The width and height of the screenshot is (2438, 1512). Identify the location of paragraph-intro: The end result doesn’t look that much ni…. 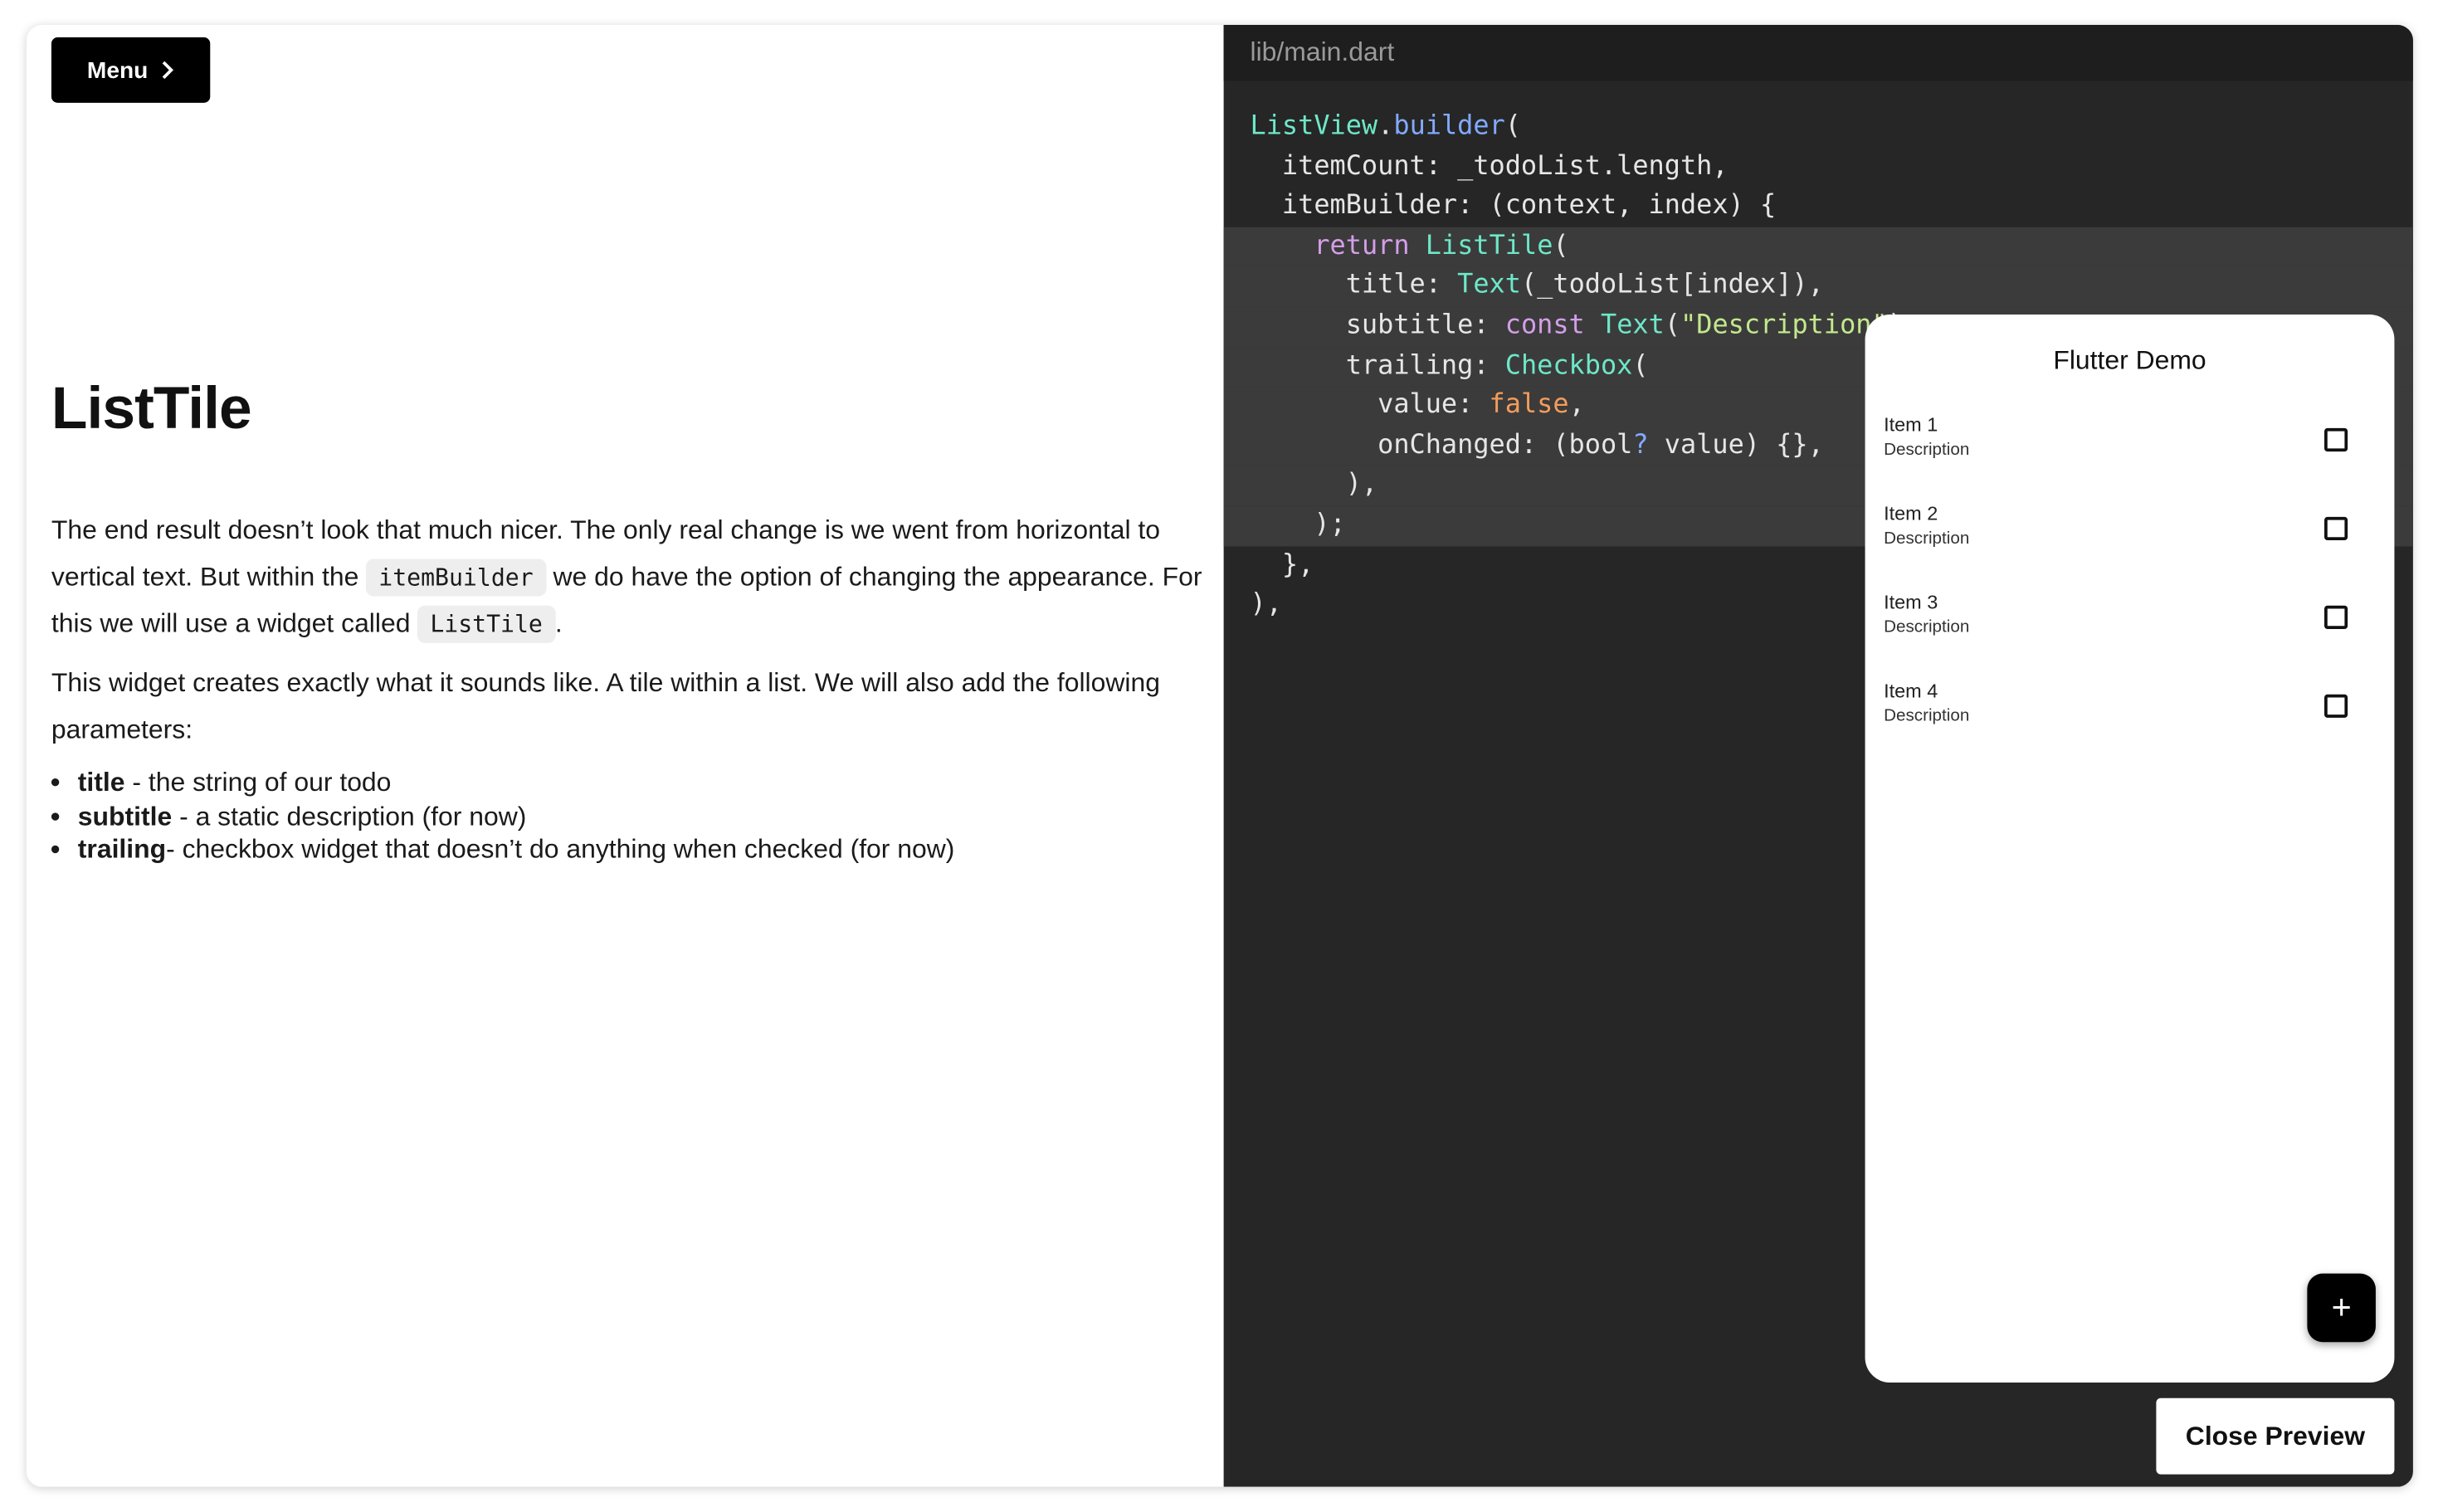
(627, 578).